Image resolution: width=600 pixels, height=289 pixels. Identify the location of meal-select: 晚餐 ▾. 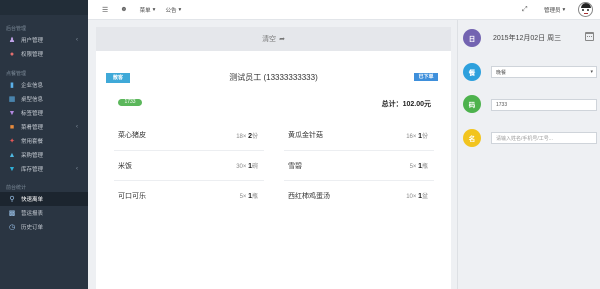
(544, 72).